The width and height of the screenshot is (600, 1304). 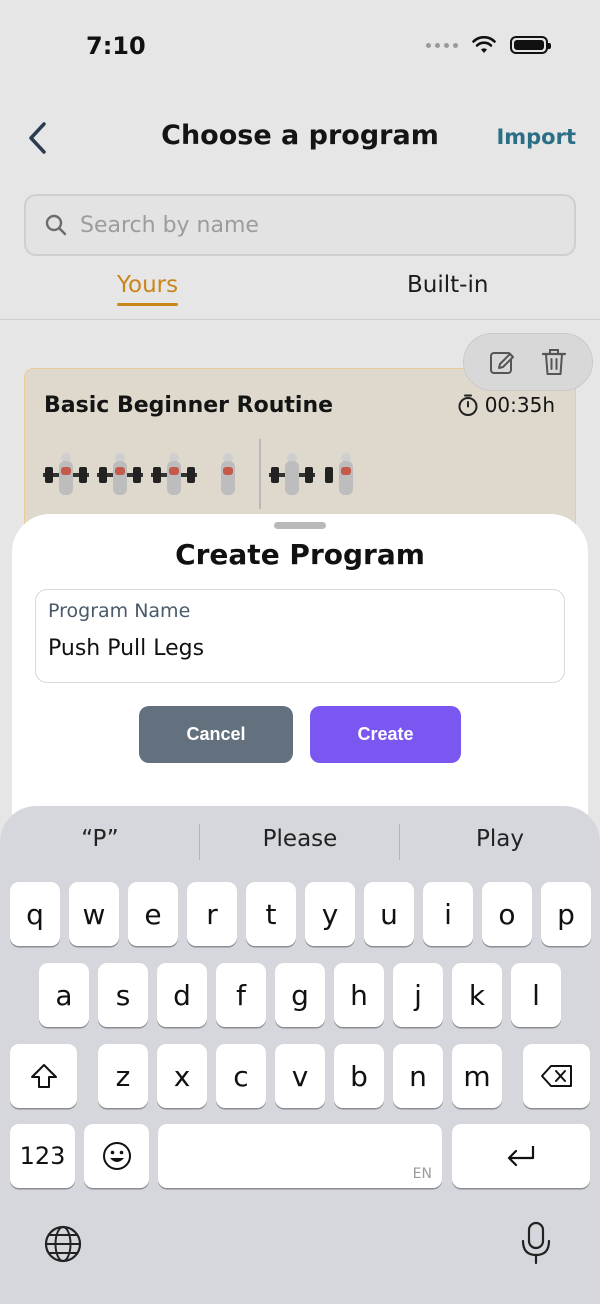 I want to click on suggestion-item: Play, so click(x=500, y=839).